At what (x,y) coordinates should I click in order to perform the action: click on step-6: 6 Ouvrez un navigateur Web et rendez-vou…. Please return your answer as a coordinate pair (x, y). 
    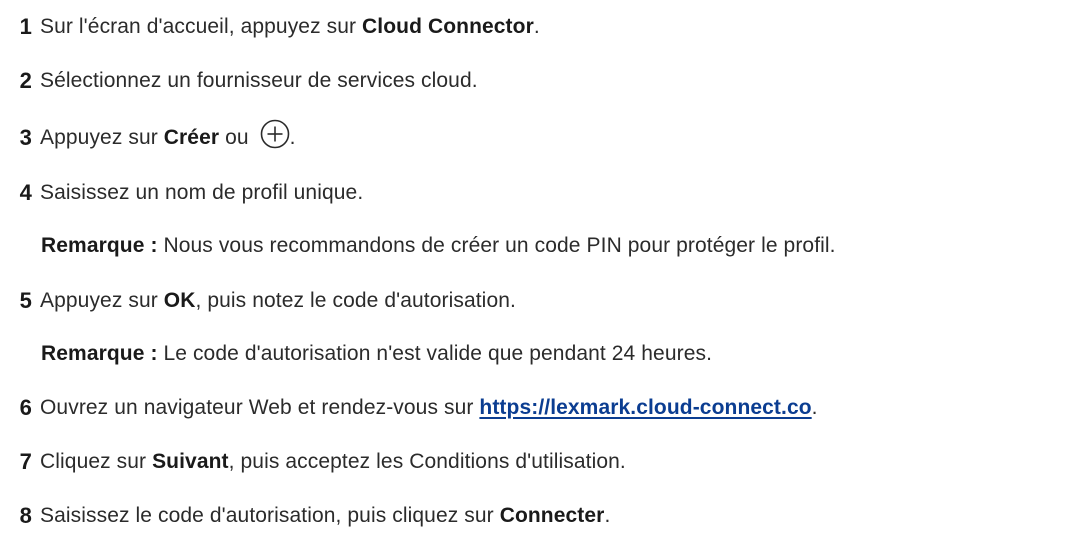
    Looking at the image, I should click on (409, 408).